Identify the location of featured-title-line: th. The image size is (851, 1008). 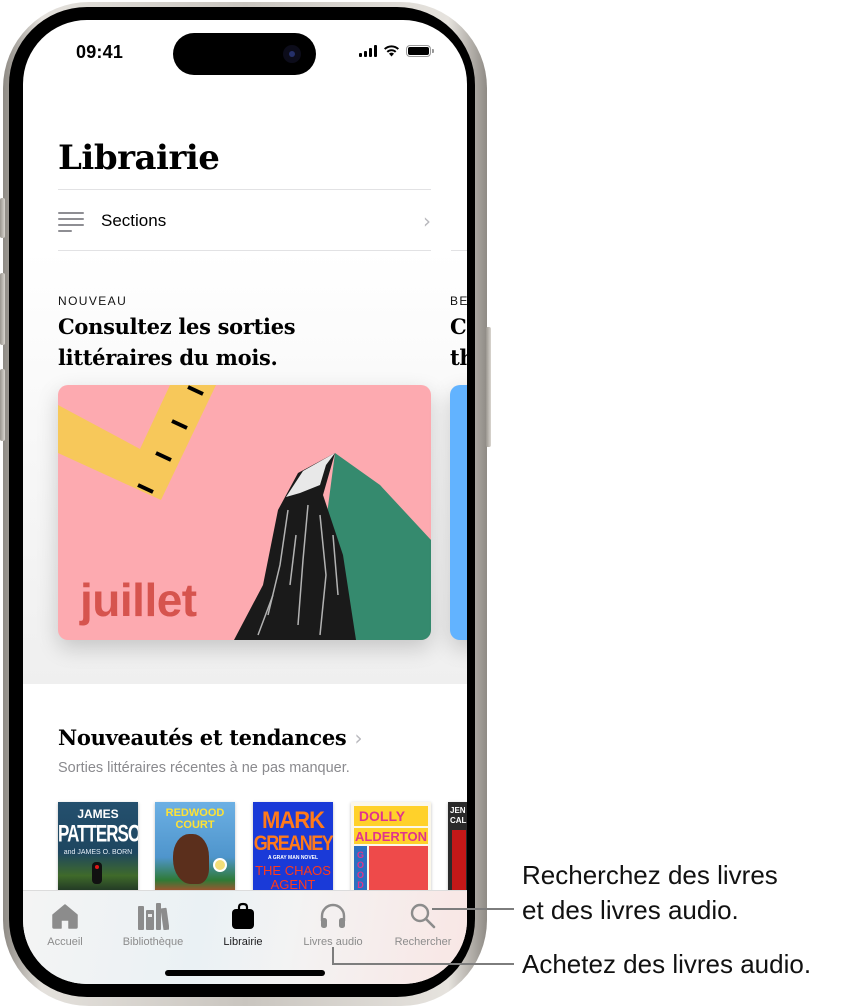
(458, 357).